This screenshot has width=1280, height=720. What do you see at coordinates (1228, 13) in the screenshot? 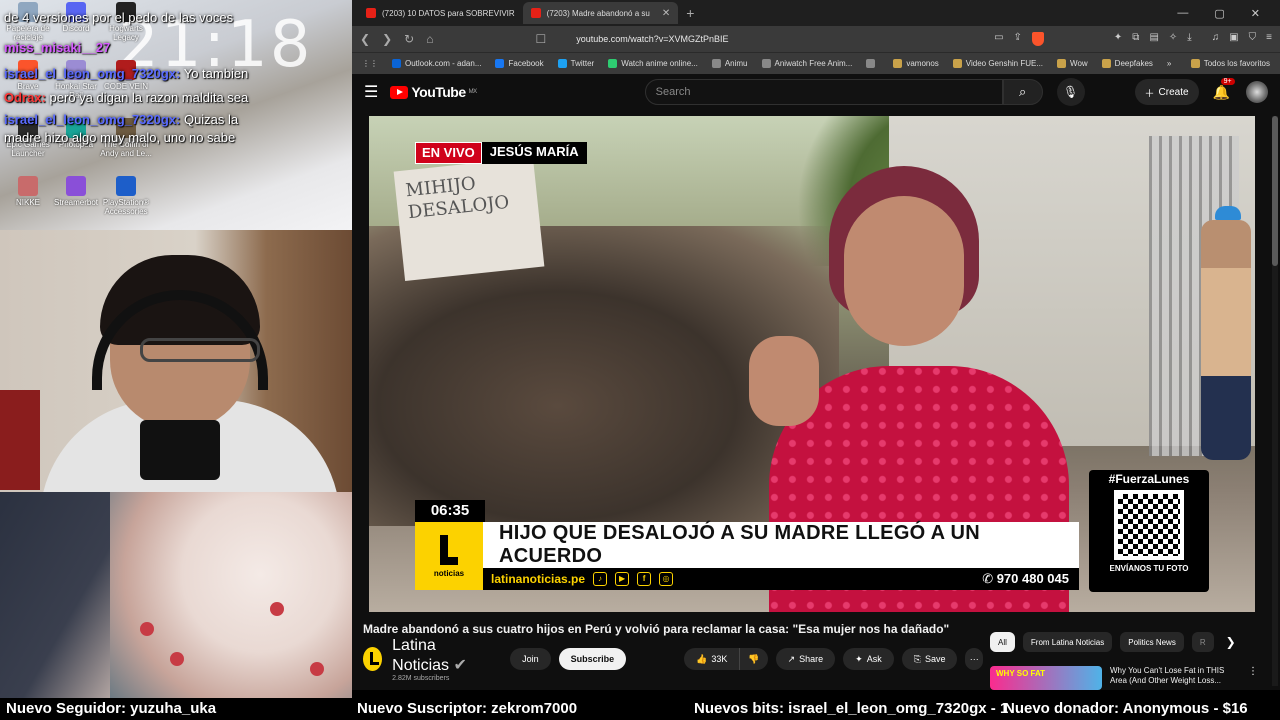
I see `window-controls: — ▢ ✕` at bounding box center [1228, 13].